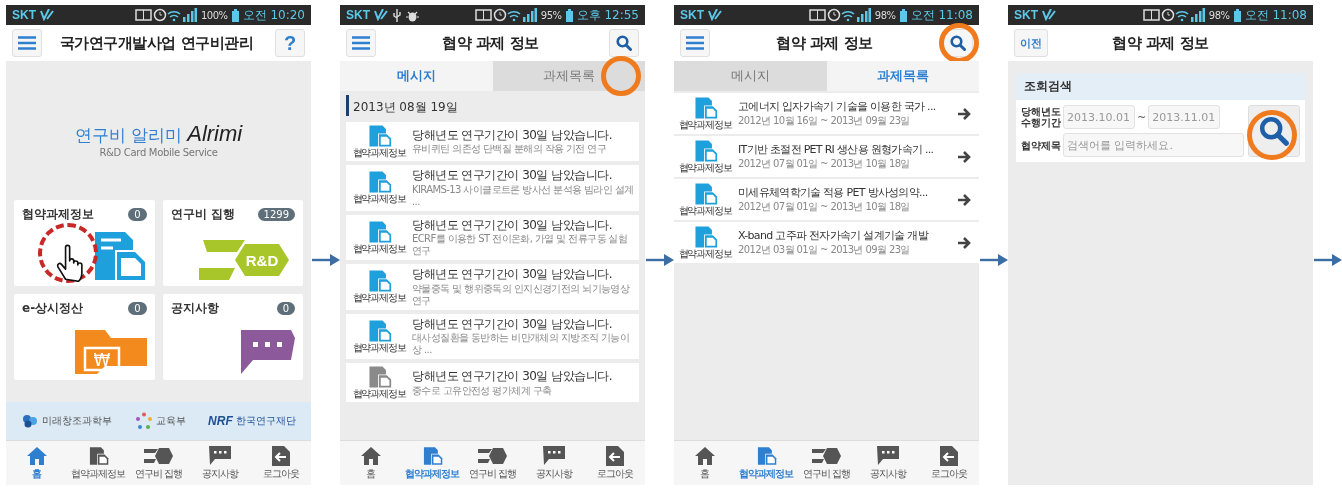 The height and width of the screenshot is (488, 1342). Describe the element at coordinates (834, 236) in the screenshot. I see `project-title: X-band 고주파 전자가속기 설계기술 개발` at that location.